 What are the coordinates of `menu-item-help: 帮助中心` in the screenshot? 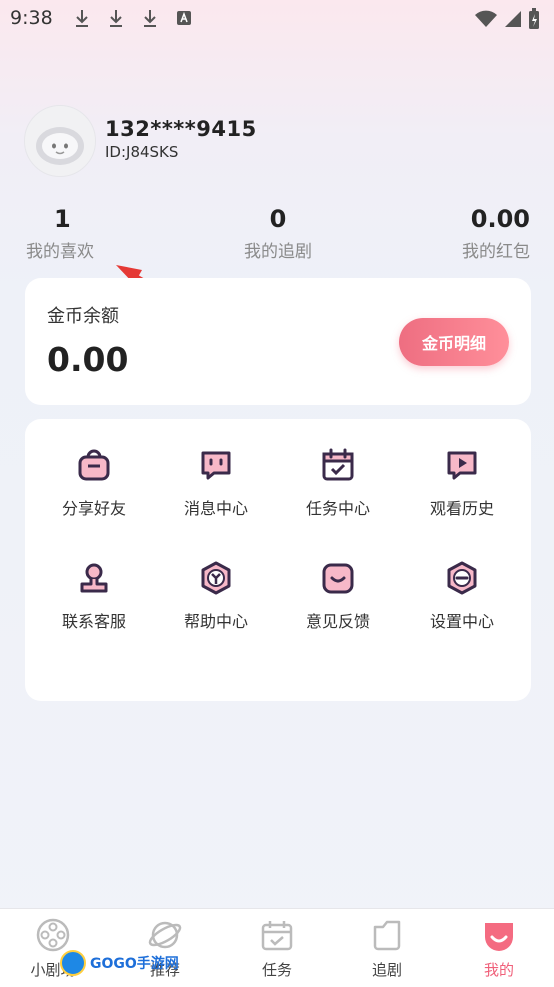 It's located at (216, 600).